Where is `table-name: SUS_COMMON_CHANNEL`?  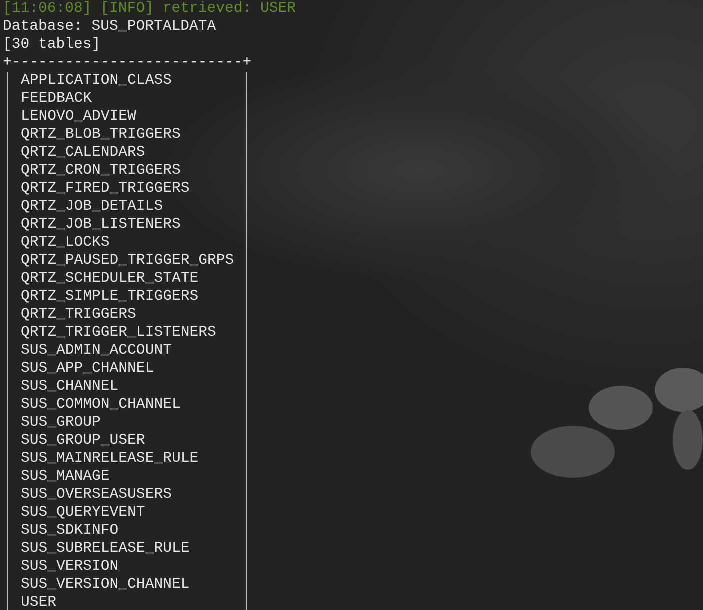
table-name: SUS_COMMON_CHANNEL is located at coordinates (101, 405).